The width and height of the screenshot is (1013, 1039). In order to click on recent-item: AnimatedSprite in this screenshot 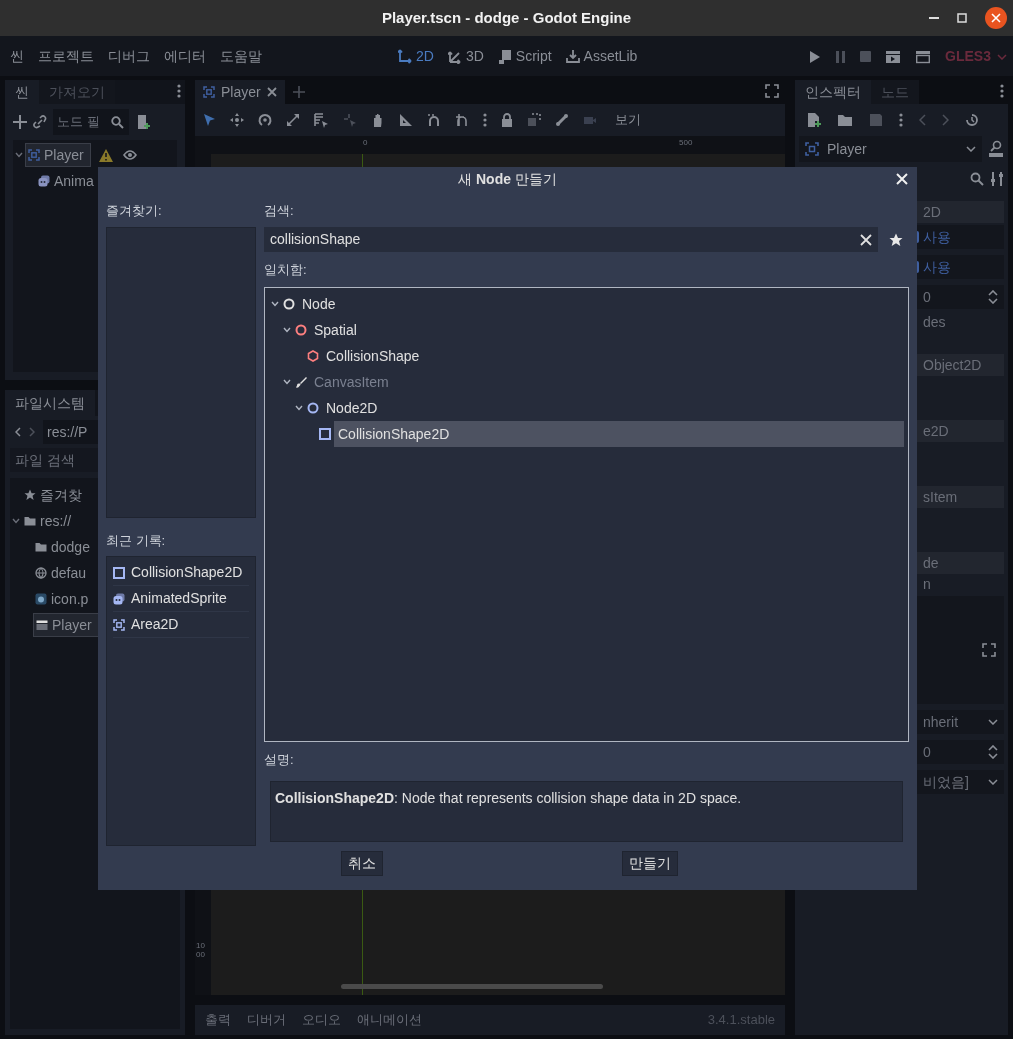, I will do `click(181, 599)`.